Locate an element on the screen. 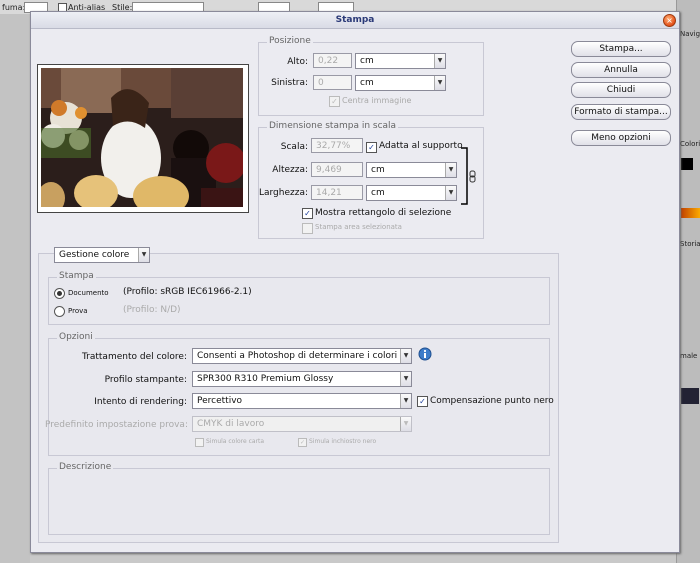 Image resolution: width=700 pixels, height=563 pixels. position-title: Posizione is located at coordinates (290, 41).